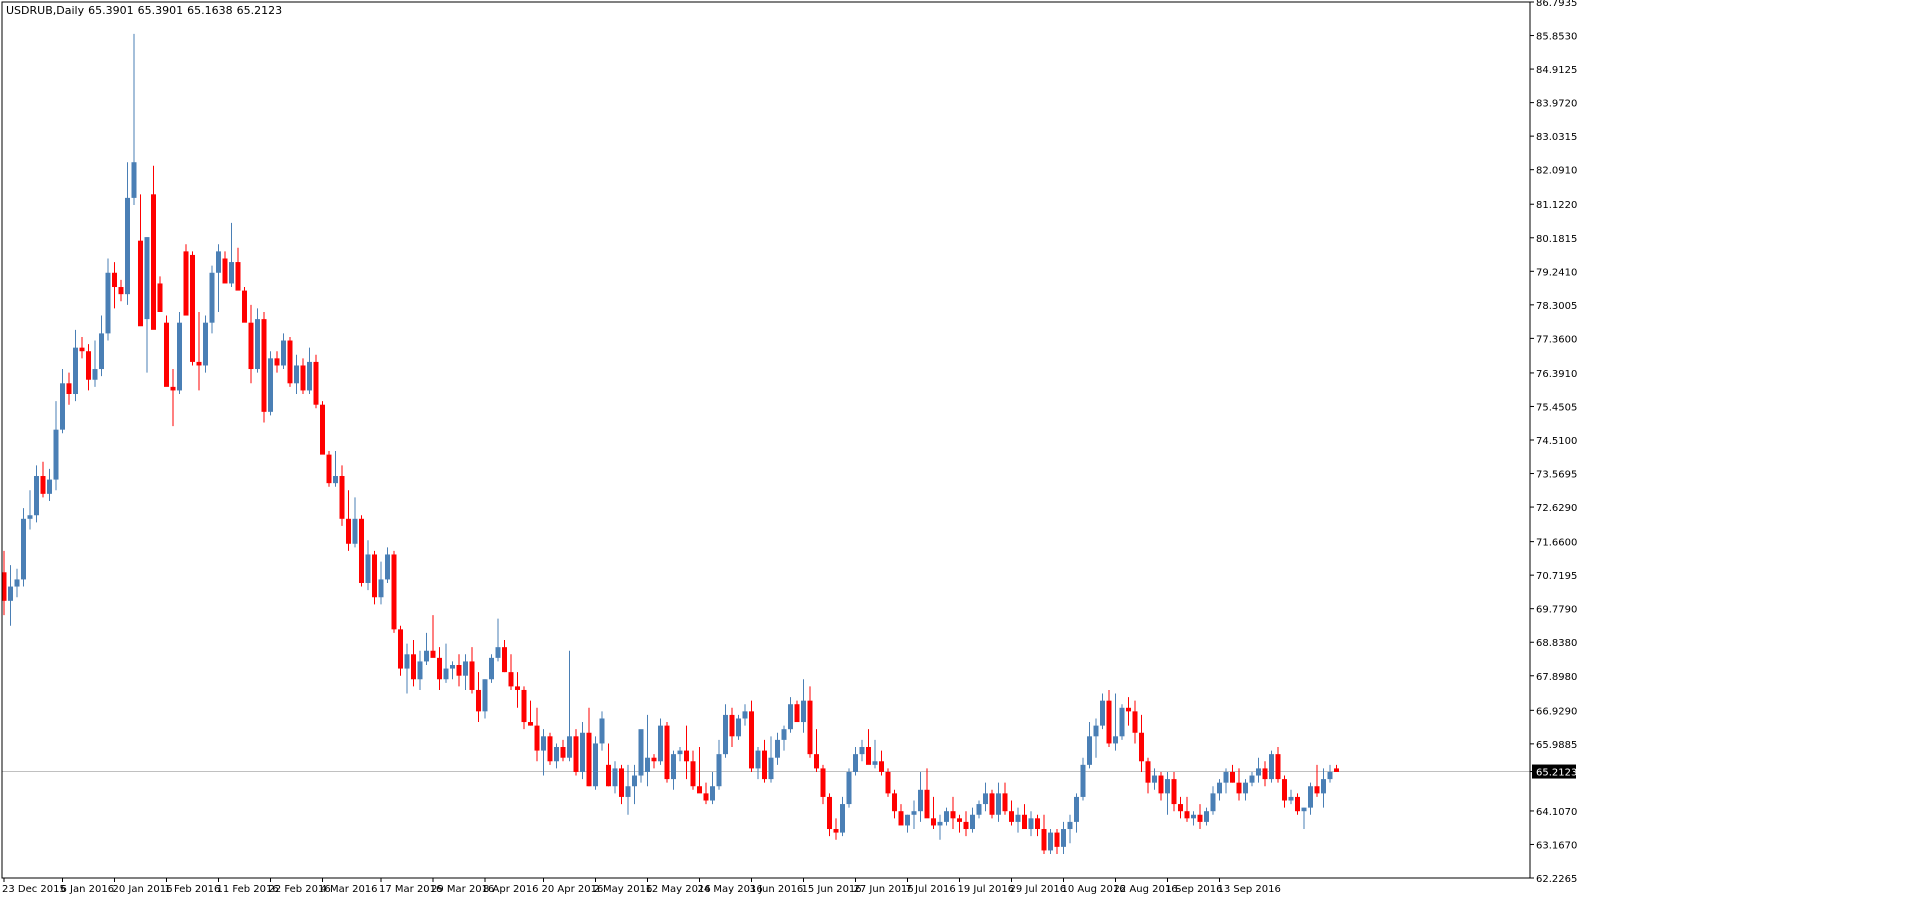  I want to click on ohlc-close: 65.2123, so click(259, 10).